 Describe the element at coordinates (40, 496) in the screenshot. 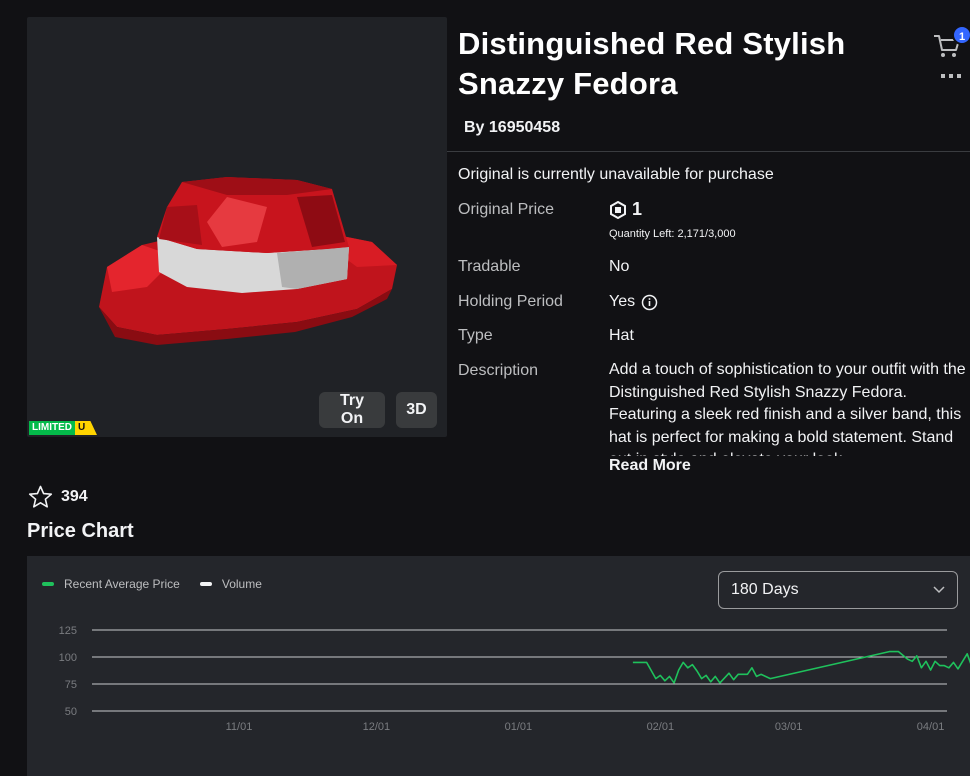

I see `star-icon` at that location.